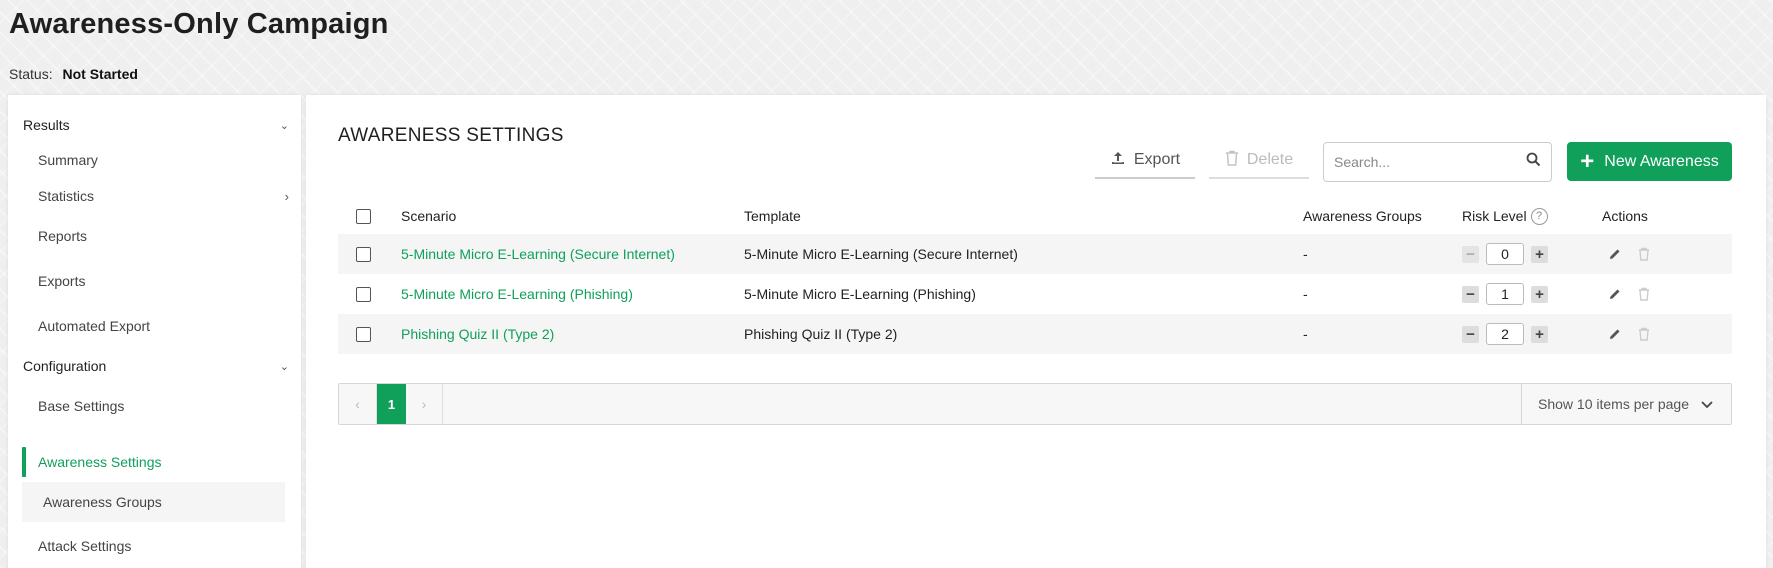 The image size is (1773, 568). What do you see at coordinates (1494, 216) in the screenshot?
I see `risk-level-label: Risk Level` at bounding box center [1494, 216].